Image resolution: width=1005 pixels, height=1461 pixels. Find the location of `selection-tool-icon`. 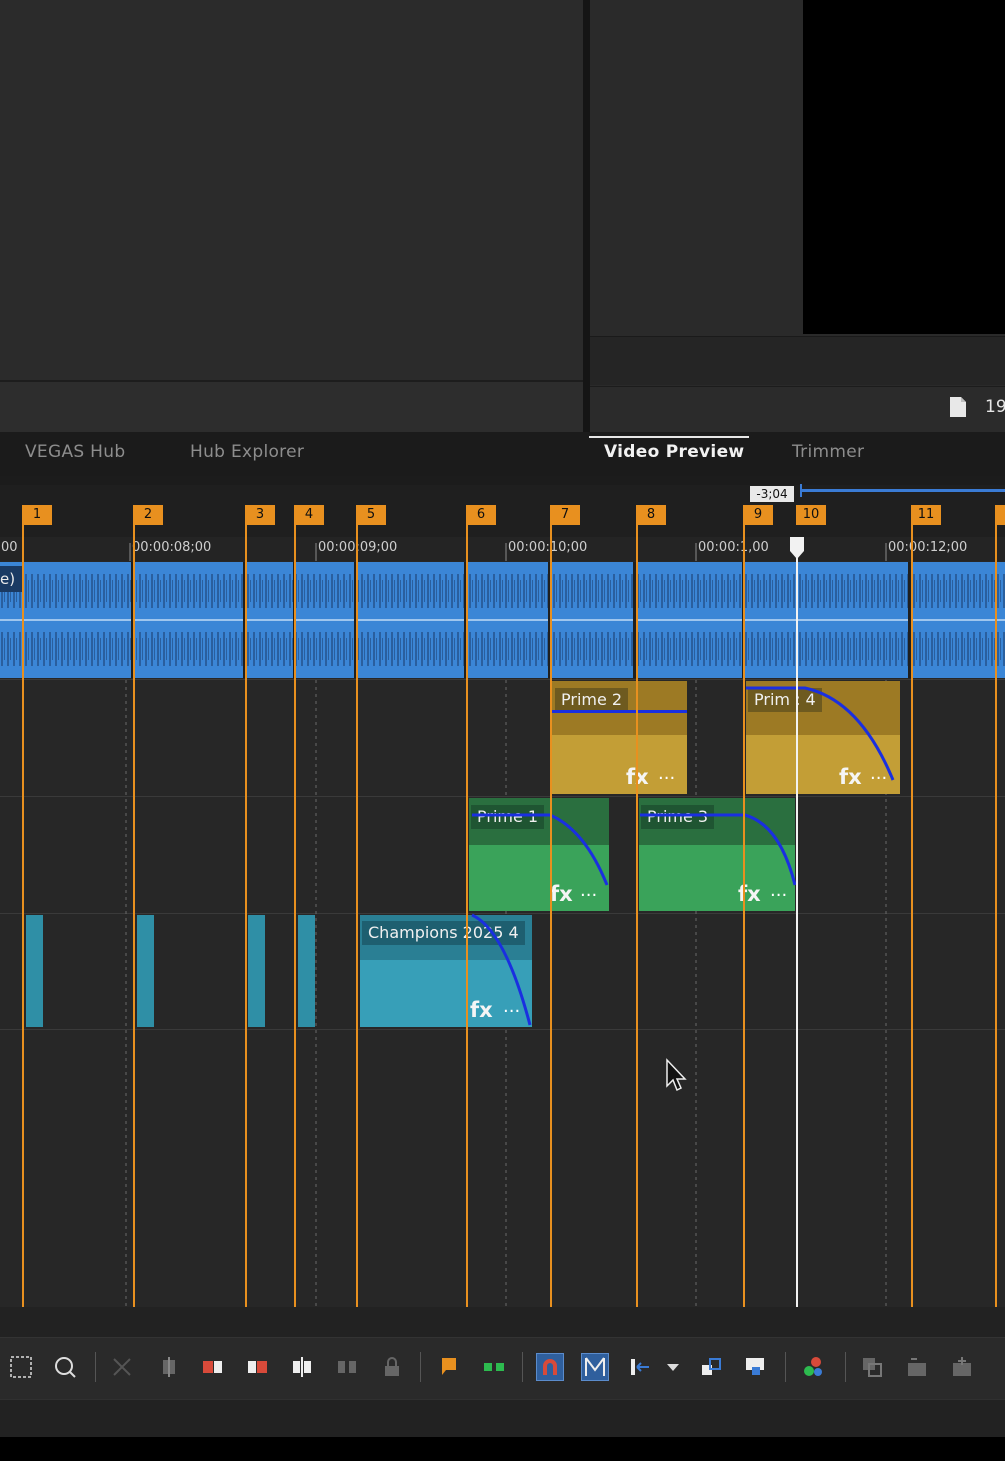

selection-tool-icon is located at coordinates (21, 1367).